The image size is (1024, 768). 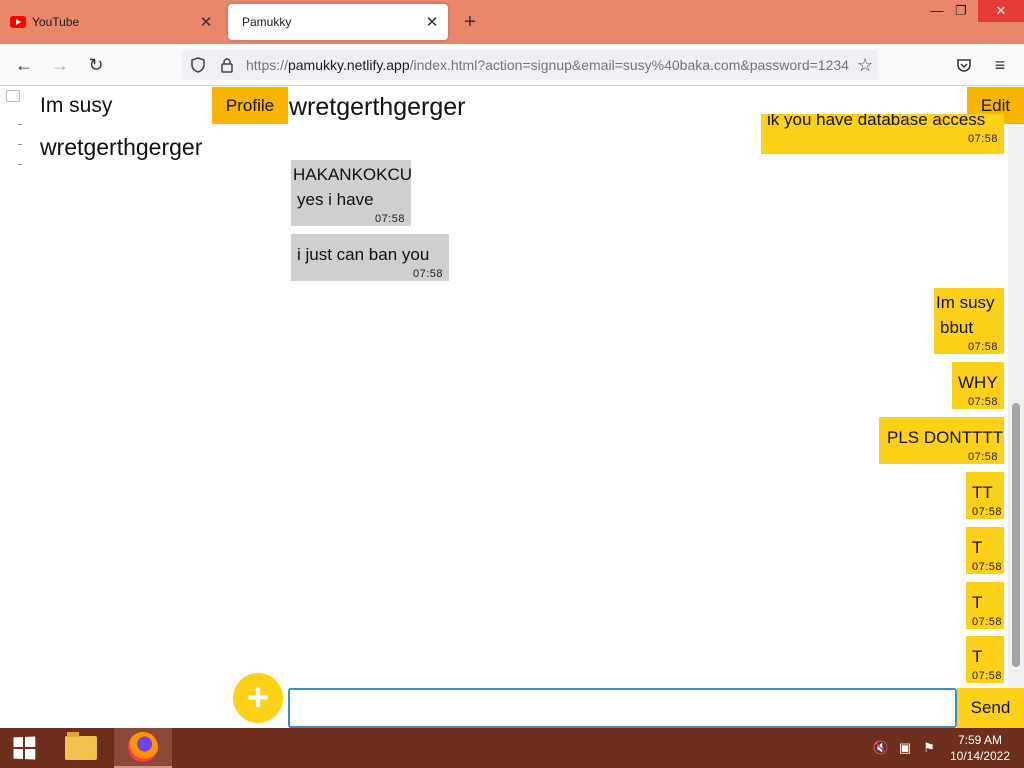 What do you see at coordinates (990, 708) in the screenshot?
I see `send-button: Send` at bounding box center [990, 708].